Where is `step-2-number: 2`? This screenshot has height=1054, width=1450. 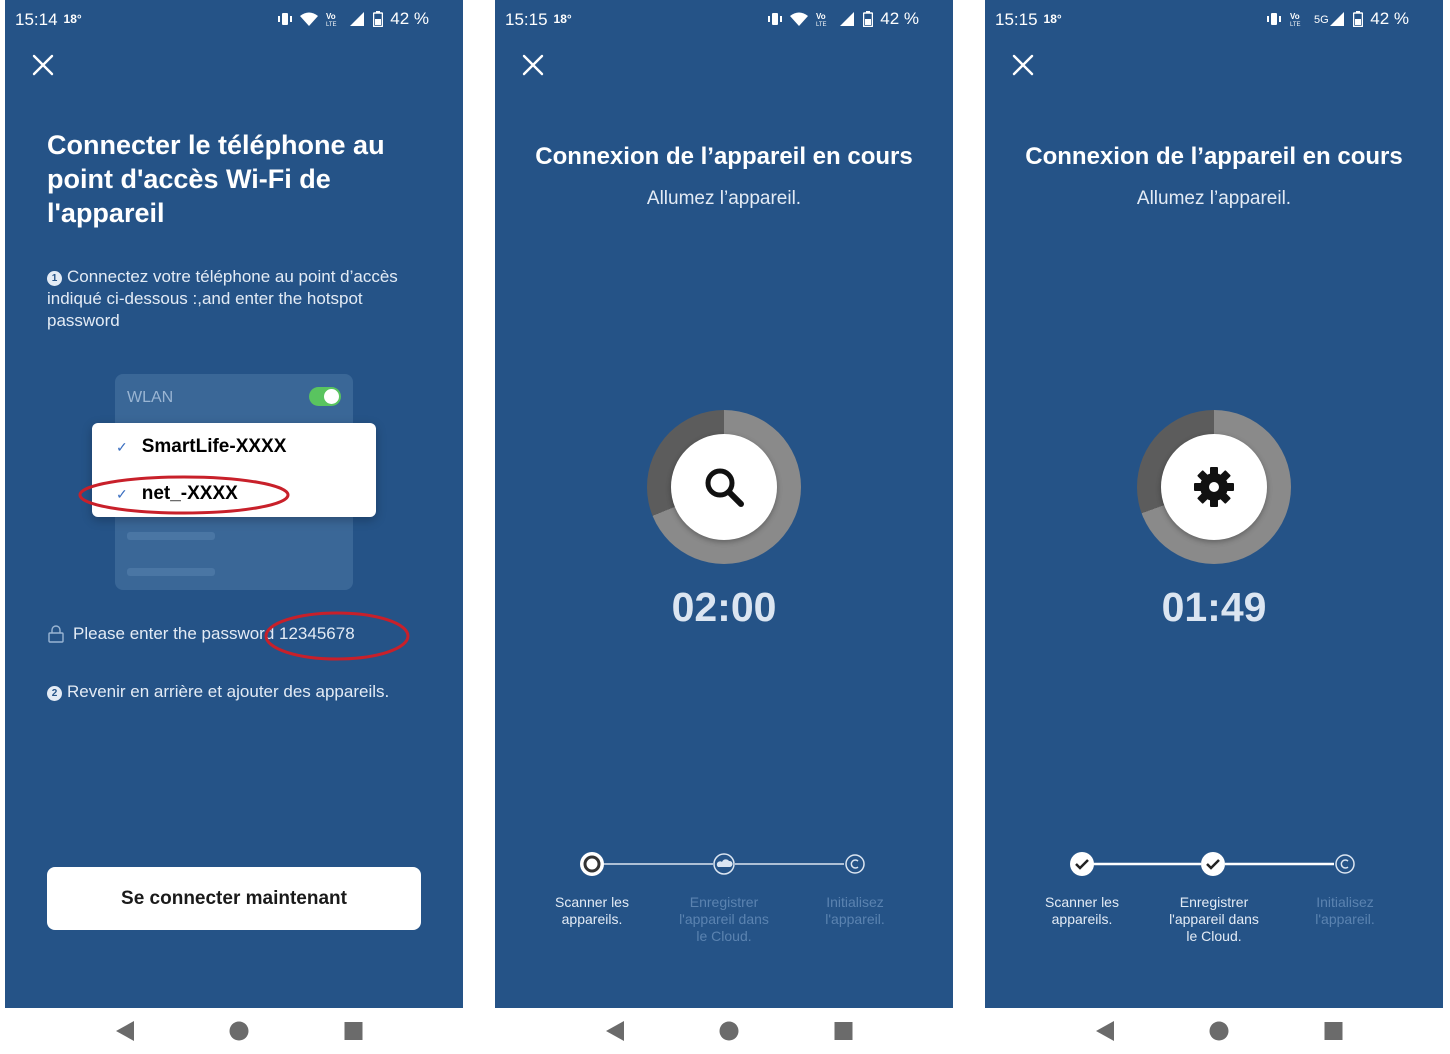 step-2-number: 2 is located at coordinates (54, 693).